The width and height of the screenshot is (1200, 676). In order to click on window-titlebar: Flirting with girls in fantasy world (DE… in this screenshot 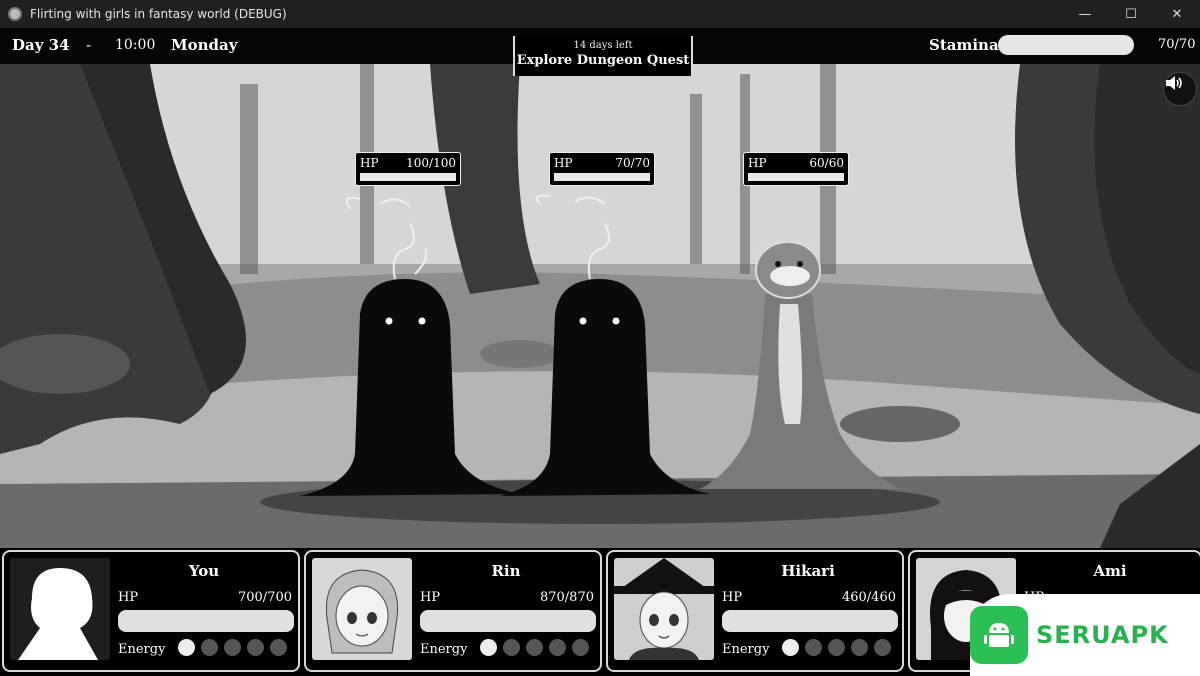, I will do `click(600, 14)`.